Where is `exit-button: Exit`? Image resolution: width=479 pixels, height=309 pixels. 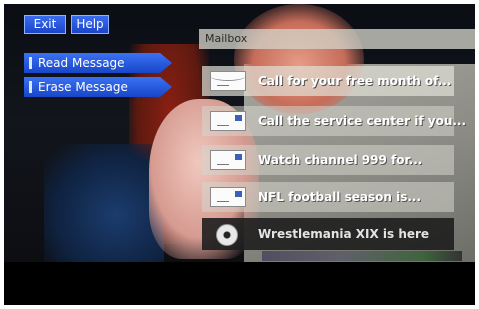 exit-button: Exit is located at coordinates (45, 24).